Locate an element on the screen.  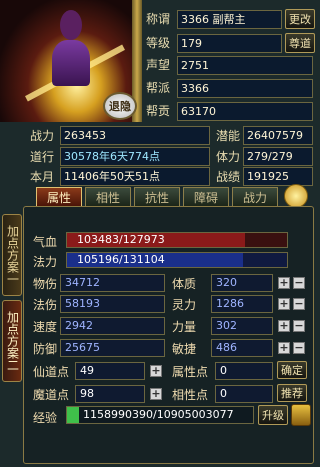
mag-label: 法伤 is located at coordinates (45, 305).